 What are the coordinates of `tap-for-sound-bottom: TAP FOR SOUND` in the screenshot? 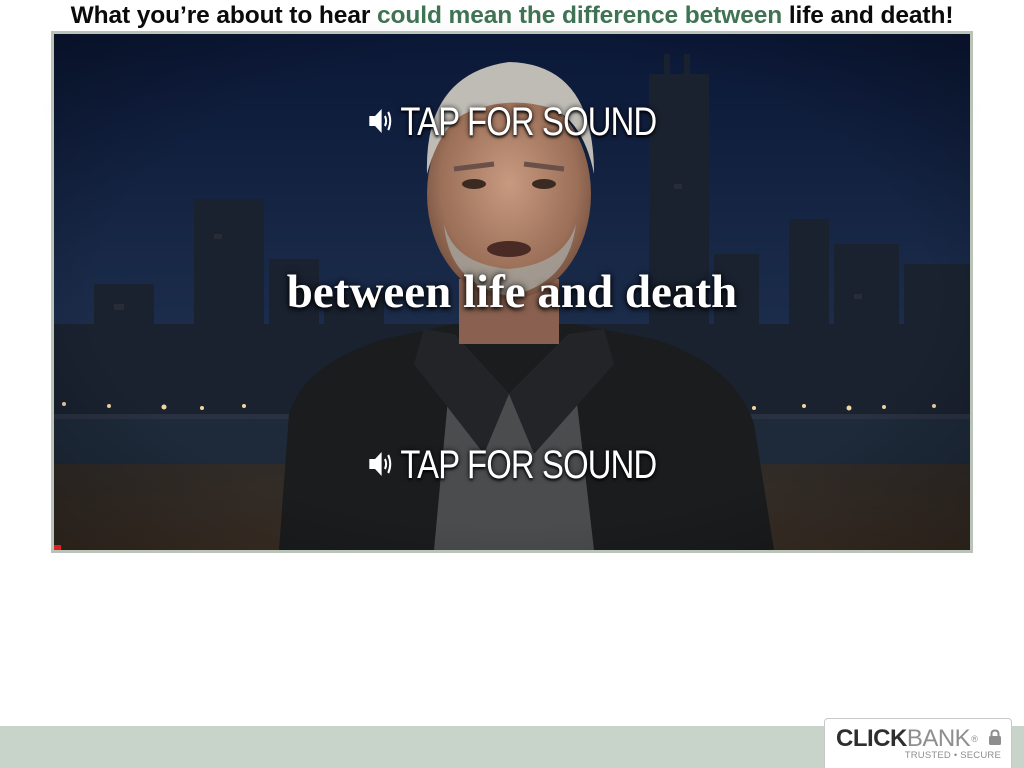 It's located at (511, 465).